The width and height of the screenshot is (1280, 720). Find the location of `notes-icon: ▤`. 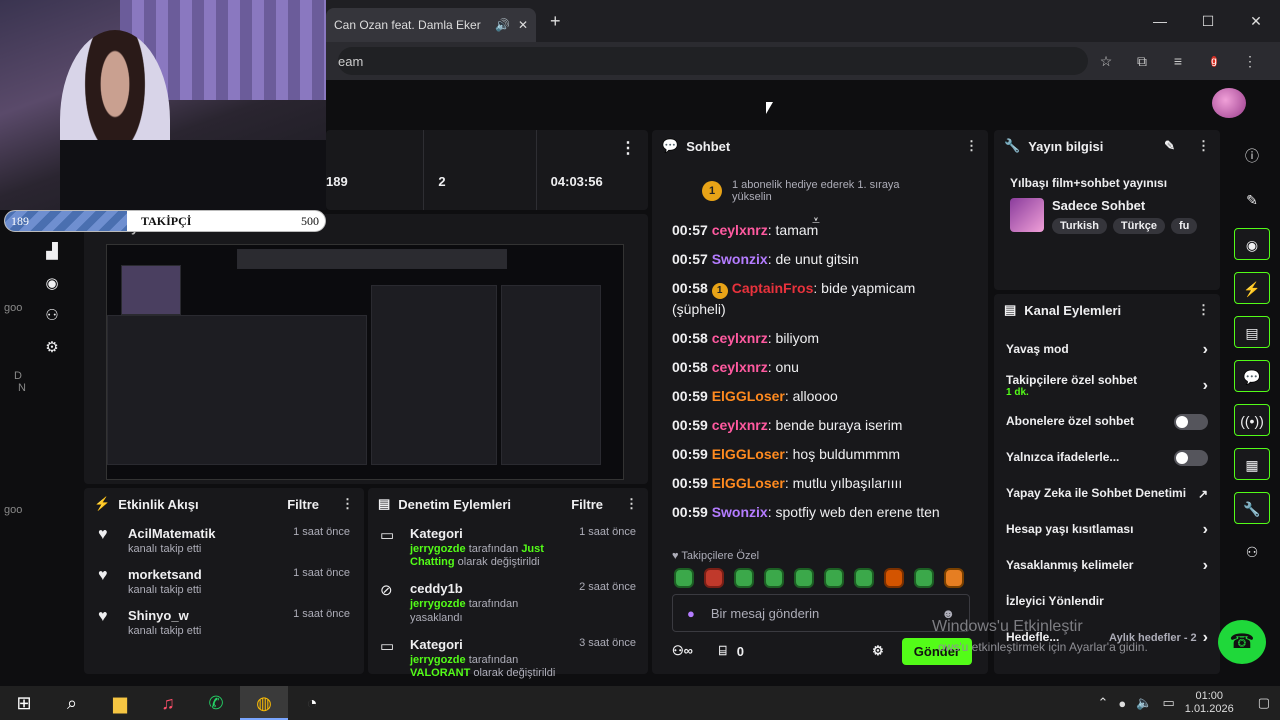

notes-icon: ▤ is located at coordinates (1252, 332).